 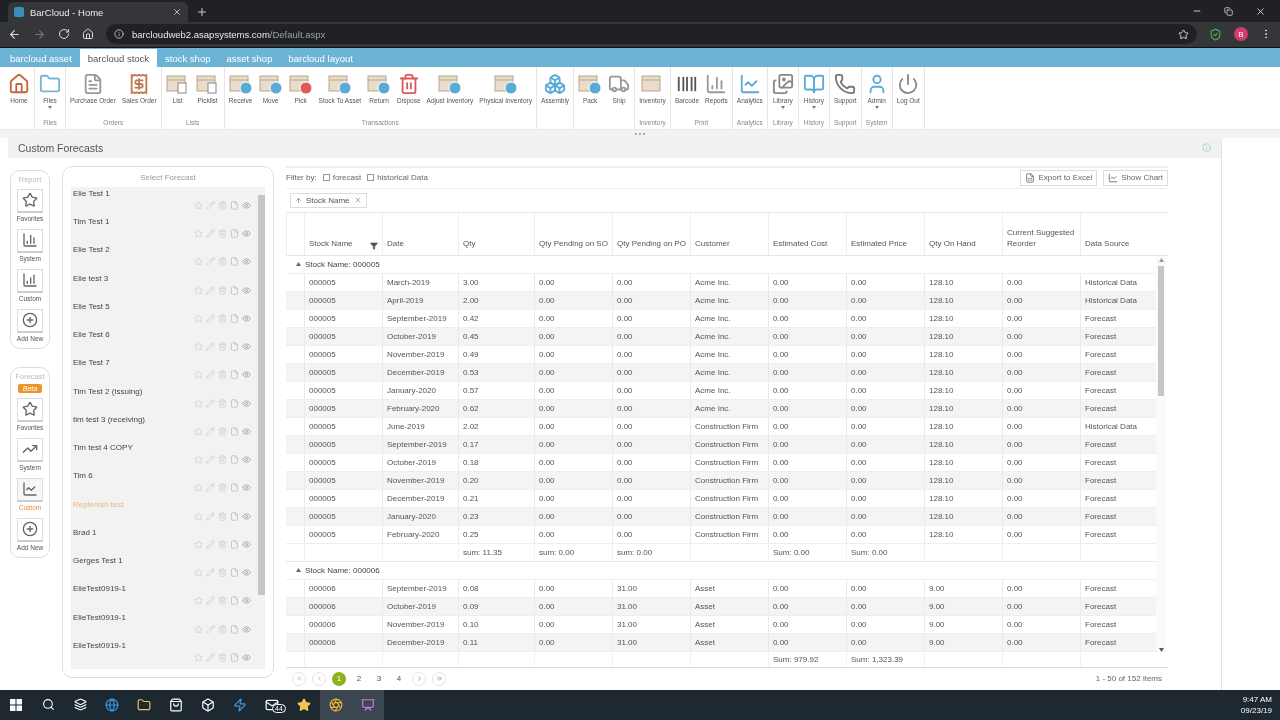 I want to click on column-header: Date, so click(x=420, y=234).